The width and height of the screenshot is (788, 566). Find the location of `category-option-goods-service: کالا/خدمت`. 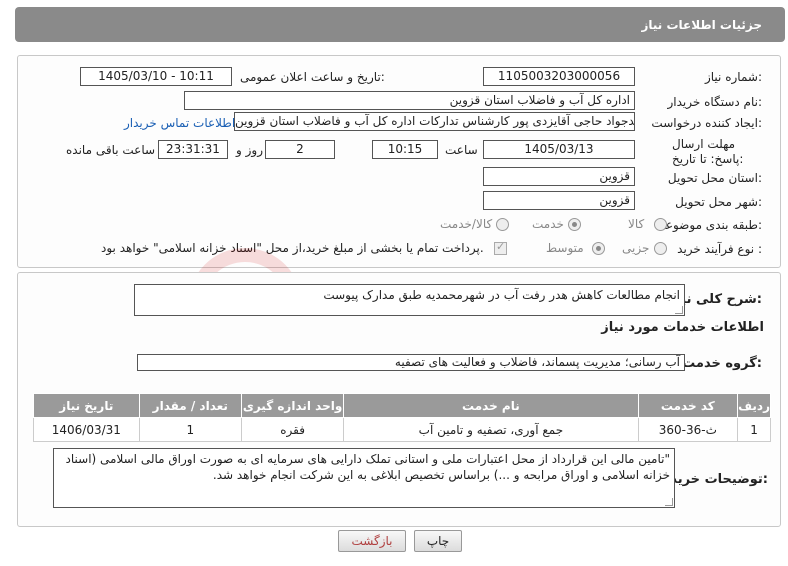

category-option-goods-service: کالا/خدمت is located at coordinates (466, 224).